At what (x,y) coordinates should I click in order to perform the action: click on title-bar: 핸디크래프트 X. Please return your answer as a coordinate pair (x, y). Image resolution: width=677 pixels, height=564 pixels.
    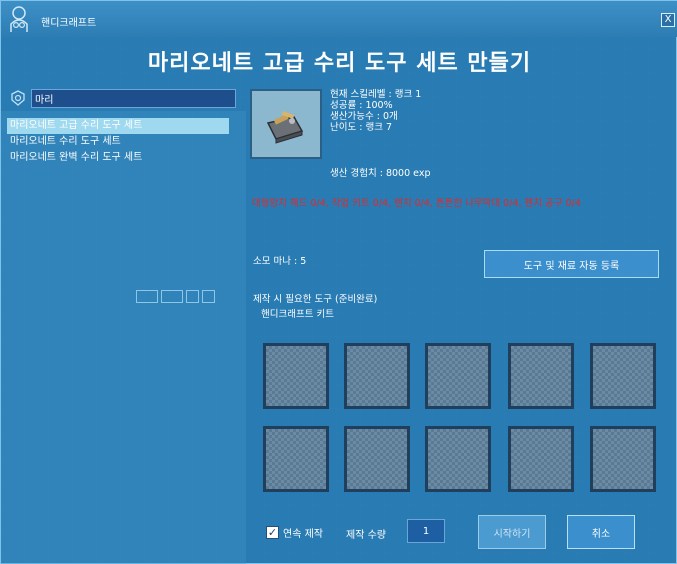
    Looking at the image, I should click on (339, 19).